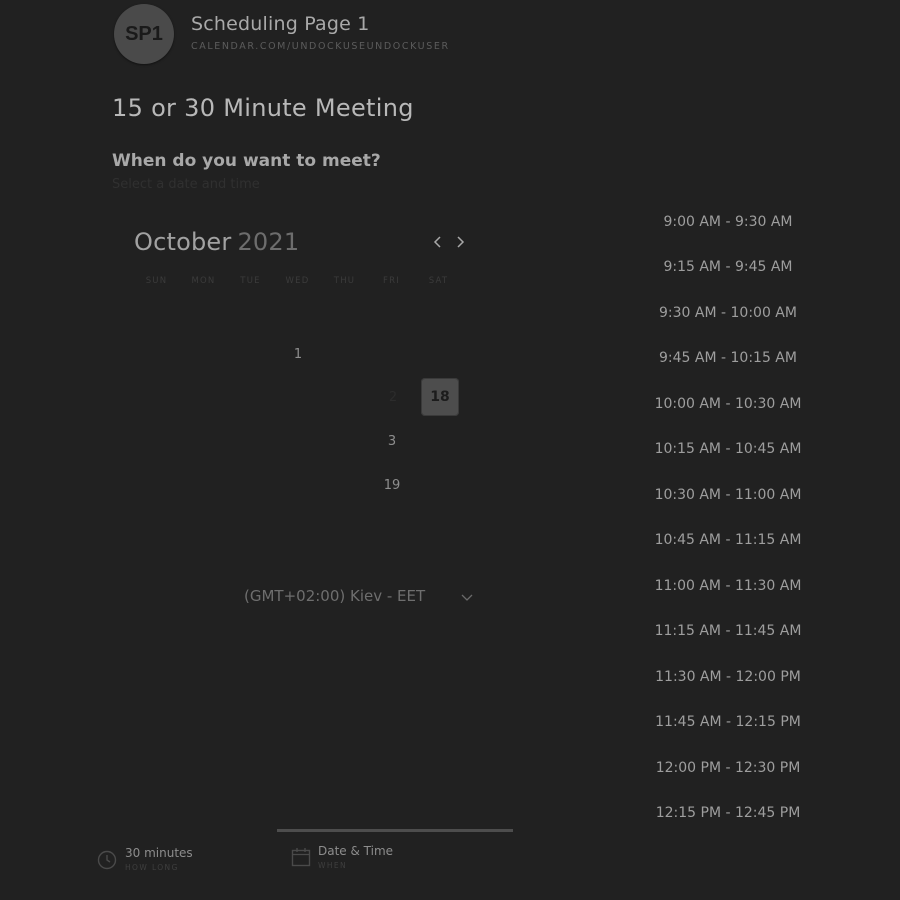  Describe the element at coordinates (728, 222) in the screenshot. I see `time-slot: 9:00 AM - 9:30 AM` at that location.